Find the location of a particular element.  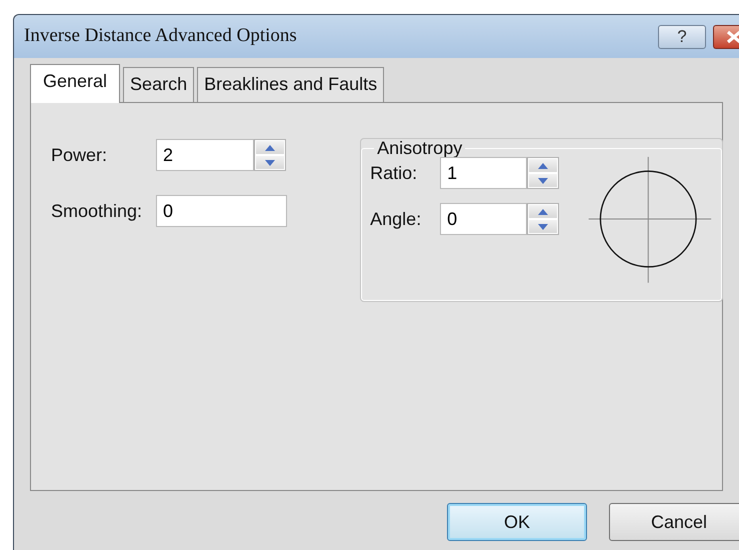

field-label: Smoothing: is located at coordinates (97, 211).